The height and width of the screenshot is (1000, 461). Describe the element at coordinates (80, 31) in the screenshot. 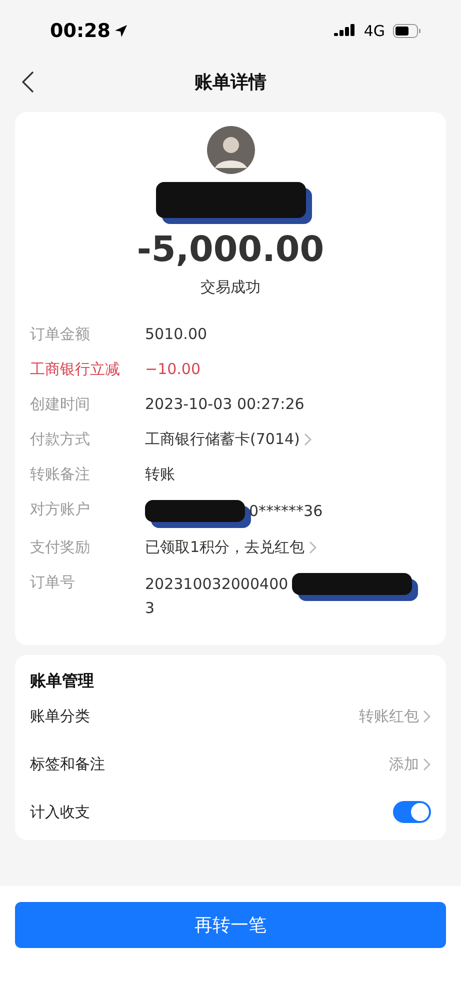

I see `clock-time: 00:28` at that location.